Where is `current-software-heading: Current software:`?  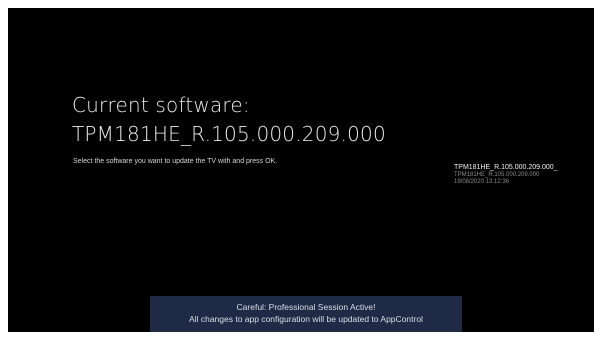 current-software-heading: Current software: is located at coordinates (161, 105).